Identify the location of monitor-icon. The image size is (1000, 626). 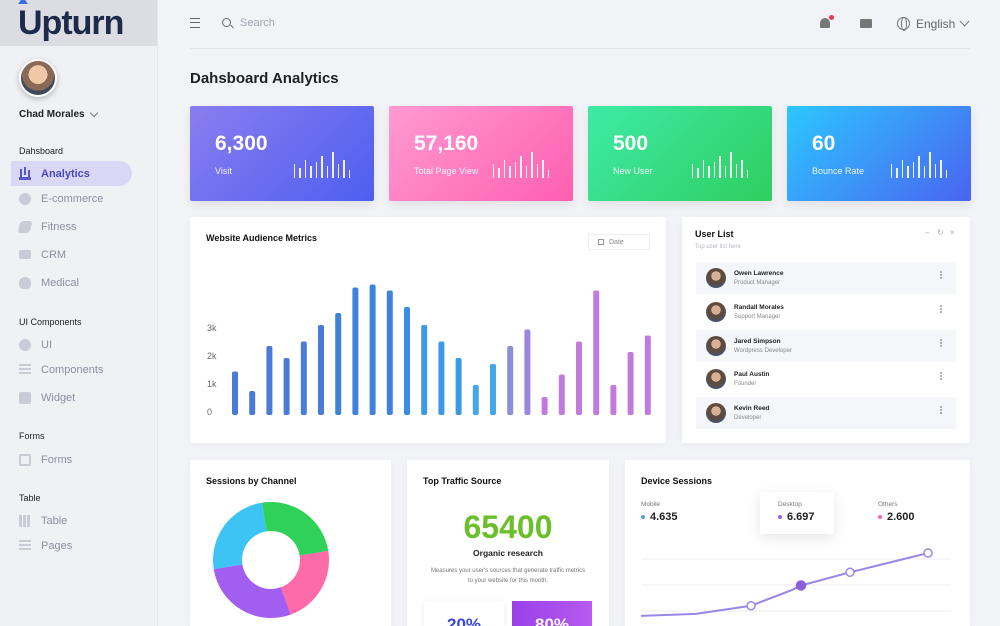
(25, 254).